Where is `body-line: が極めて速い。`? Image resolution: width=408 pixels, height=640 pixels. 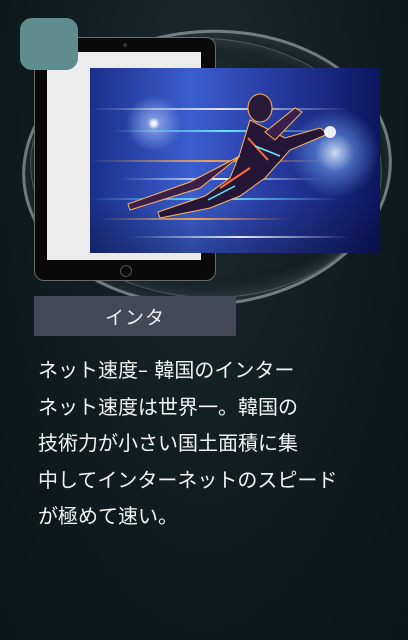 body-line: が極めて速い。 is located at coordinates (108, 516).